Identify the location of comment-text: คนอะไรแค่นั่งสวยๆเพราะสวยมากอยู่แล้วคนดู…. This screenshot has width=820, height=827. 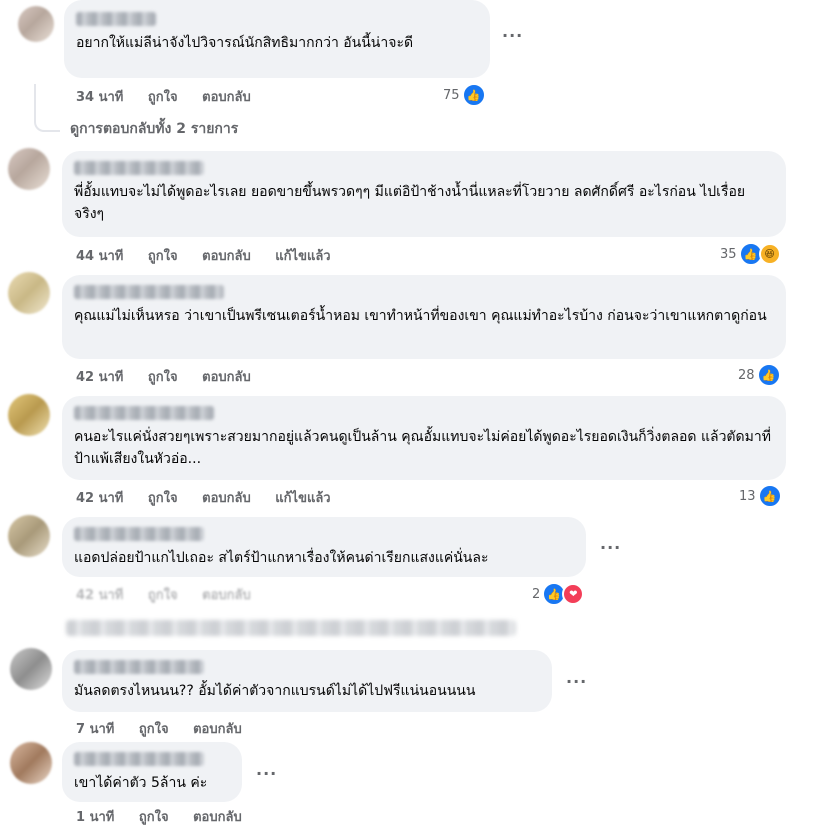
(422, 448).